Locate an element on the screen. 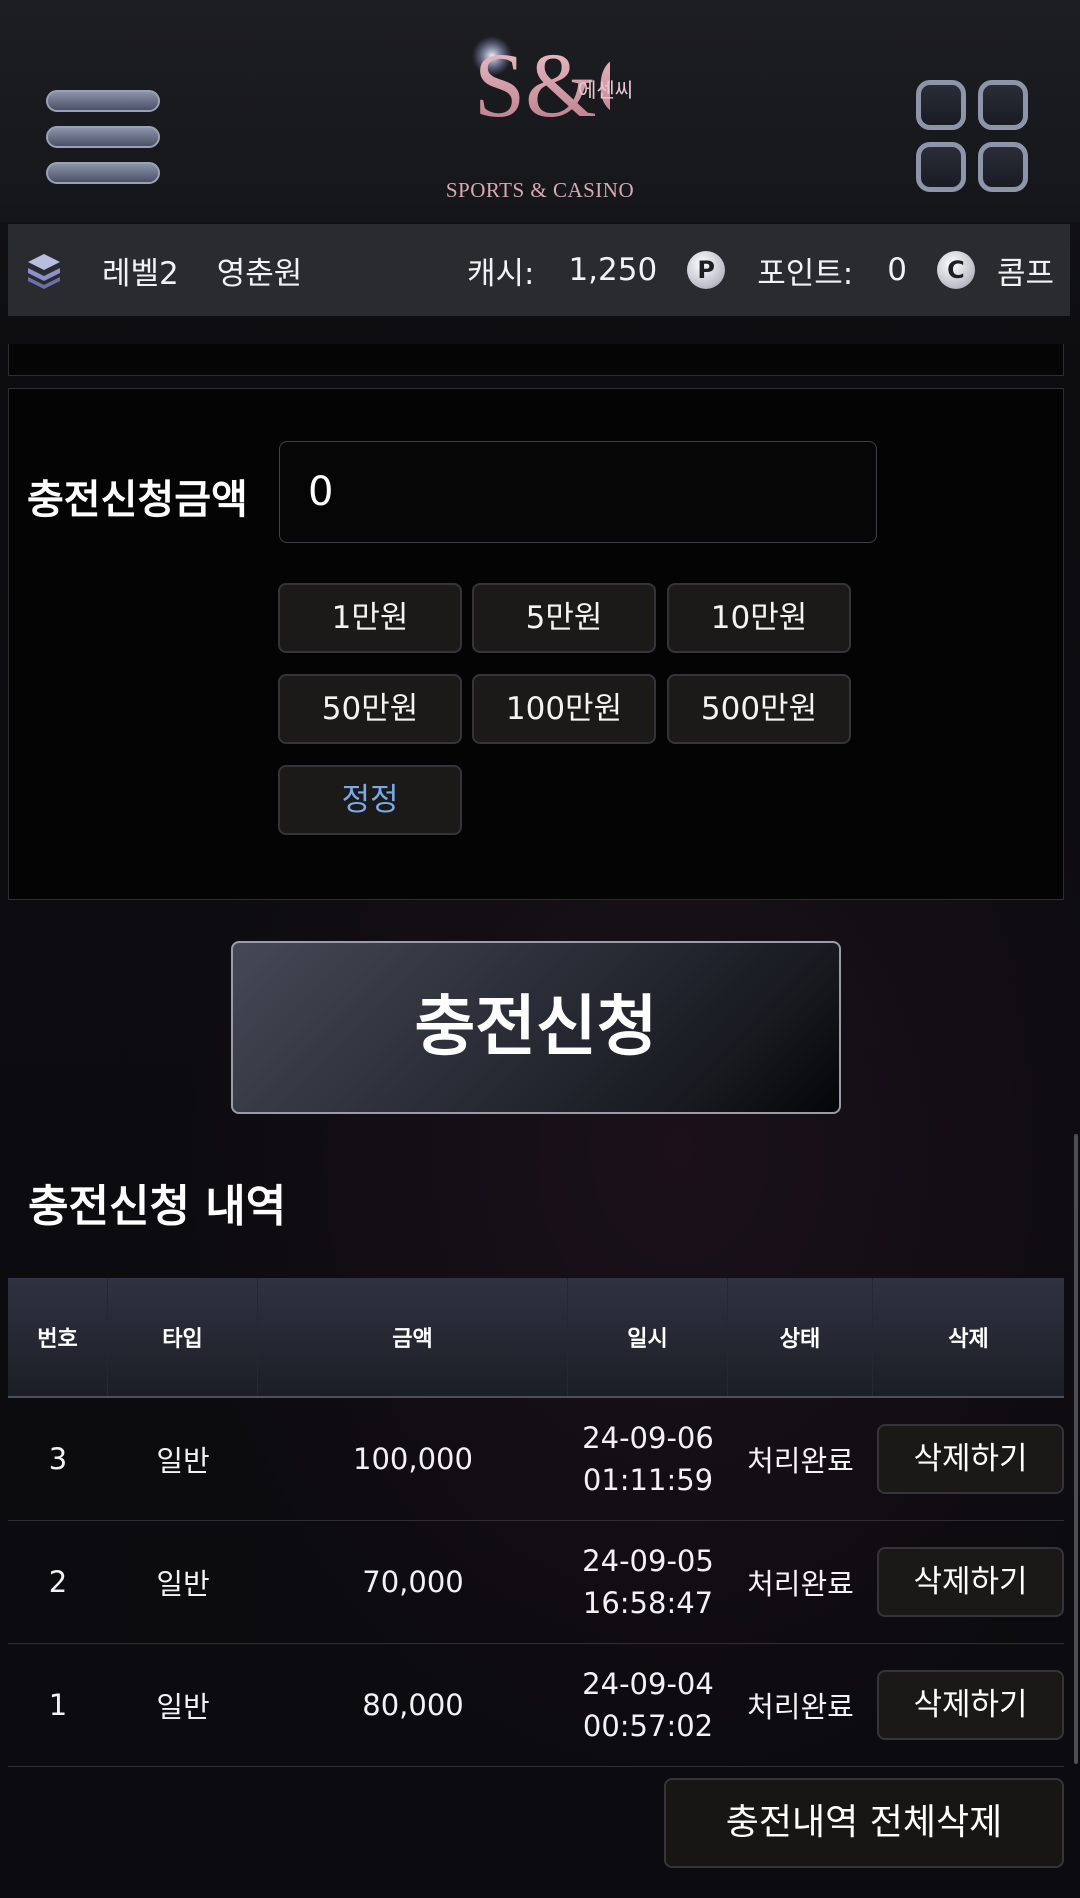  delete-all-history-button: 충전내역 전체삭제 is located at coordinates (864, 1823).